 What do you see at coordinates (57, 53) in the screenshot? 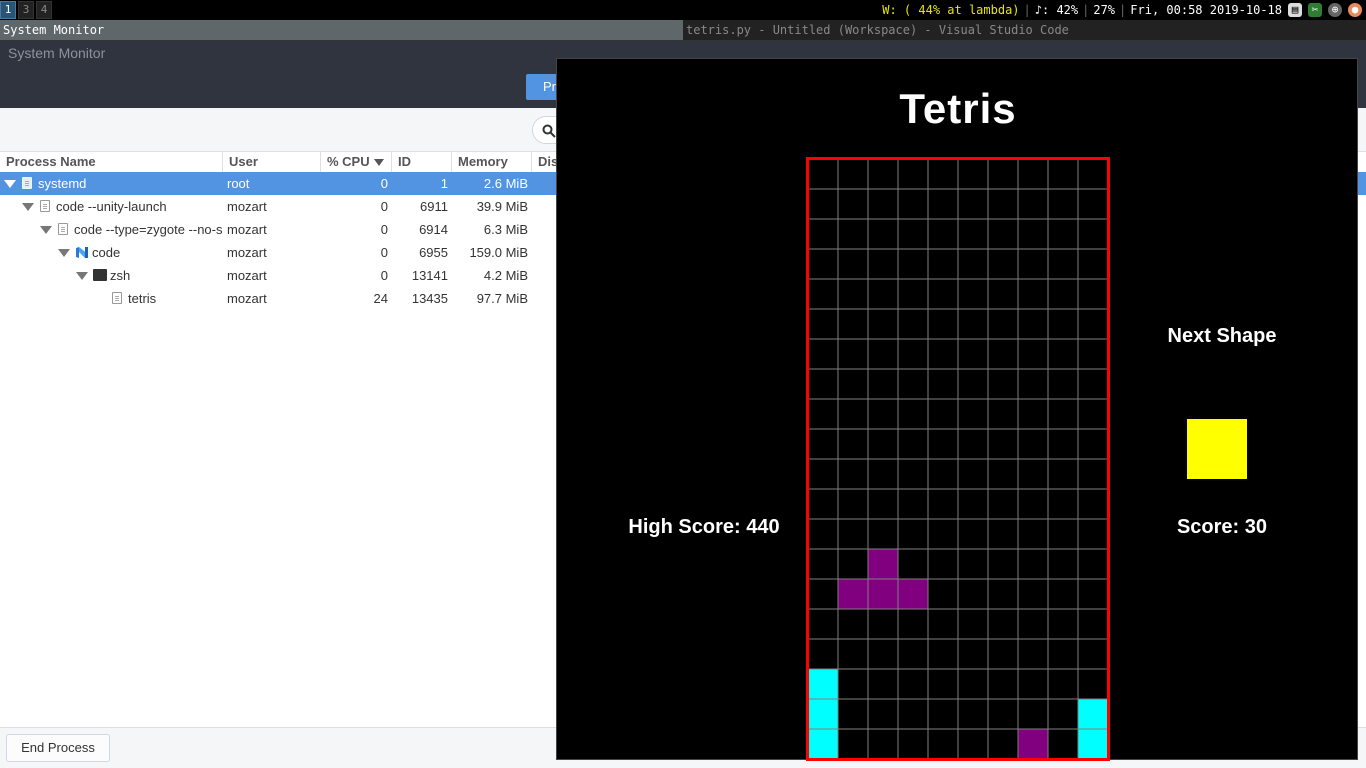
I see `window-title: System Monitor` at bounding box center [57, 53].